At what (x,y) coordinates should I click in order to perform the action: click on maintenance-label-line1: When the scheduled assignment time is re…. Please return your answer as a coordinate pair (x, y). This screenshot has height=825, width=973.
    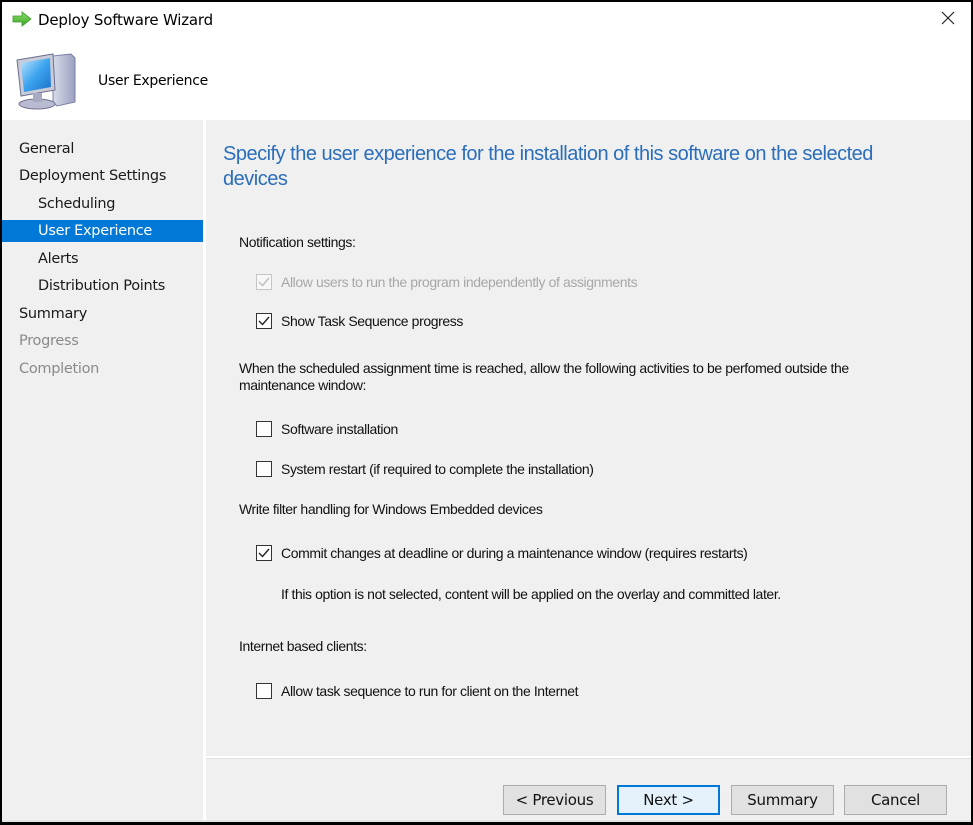
    Looking at the image, I should click on (544, 368).